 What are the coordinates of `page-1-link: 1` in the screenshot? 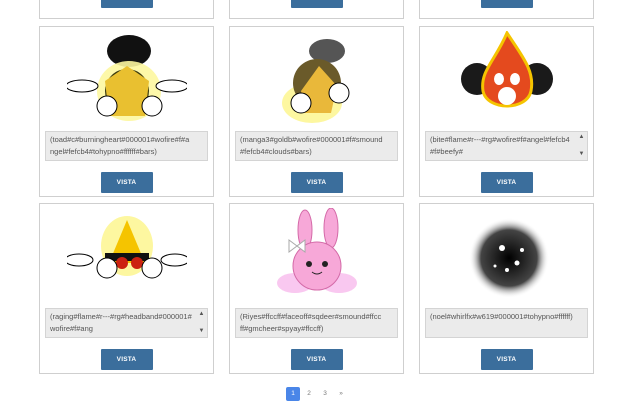 It's located at (293, 394).